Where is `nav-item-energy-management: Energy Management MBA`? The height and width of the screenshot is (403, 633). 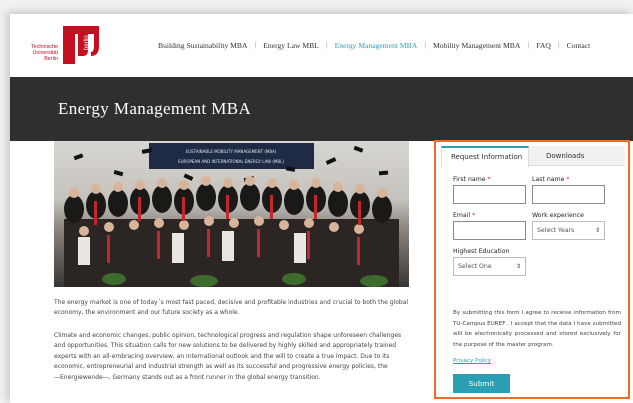 nav-item-energy-management: Energy Management MBA is located at coordinates (376, 45).